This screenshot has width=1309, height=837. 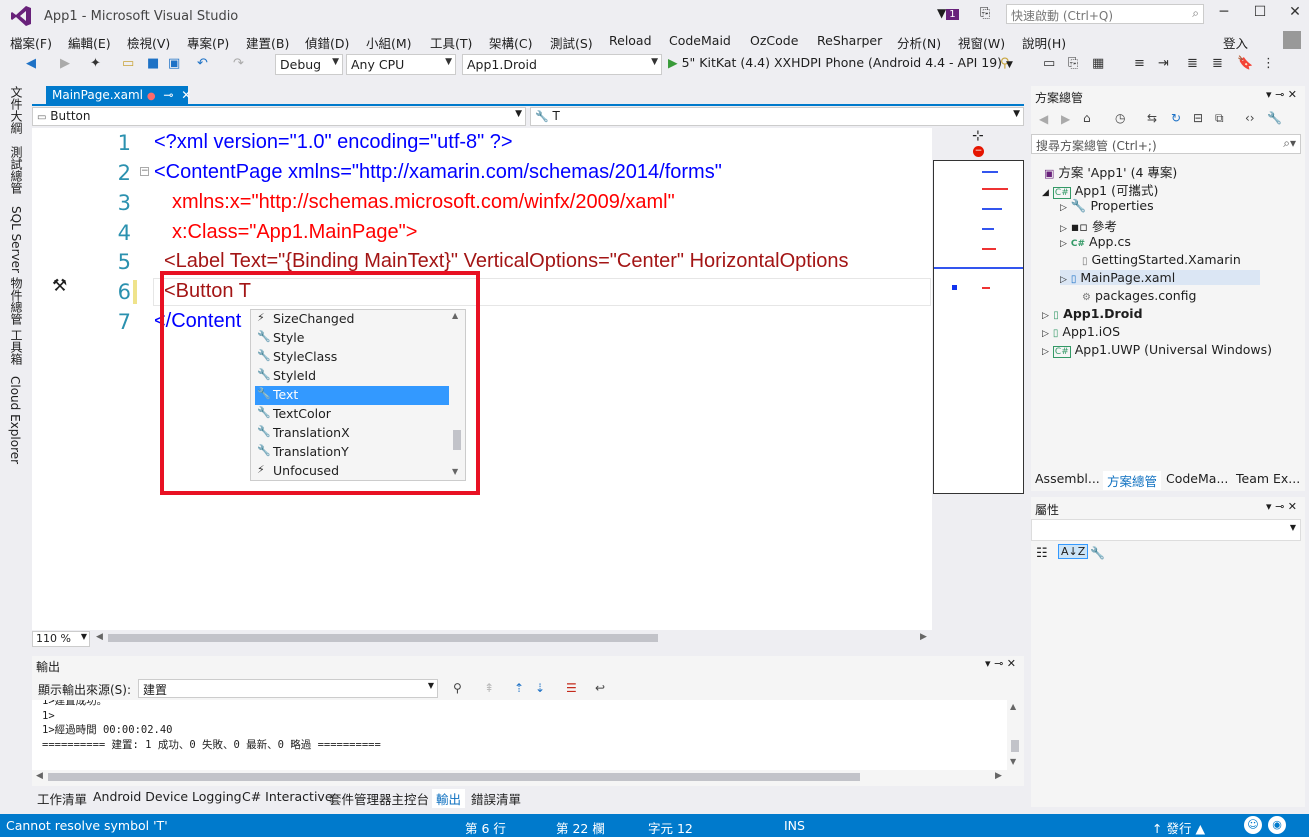 I want to click on feedback-icon: ⎘, so click(x=985, y=13).